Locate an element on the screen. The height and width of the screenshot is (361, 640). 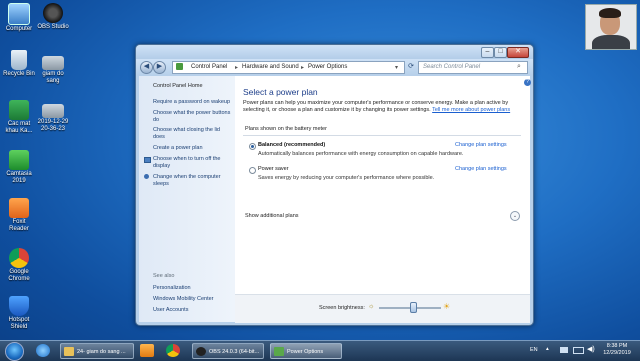
clock-date: 12/29/2019 is located at coordinates (617, 353).